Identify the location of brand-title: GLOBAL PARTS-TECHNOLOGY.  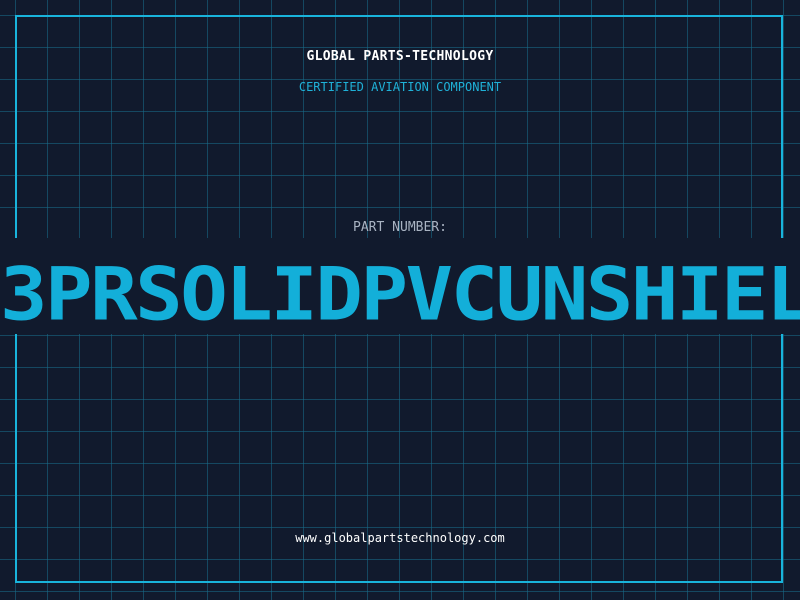
(400, 56).